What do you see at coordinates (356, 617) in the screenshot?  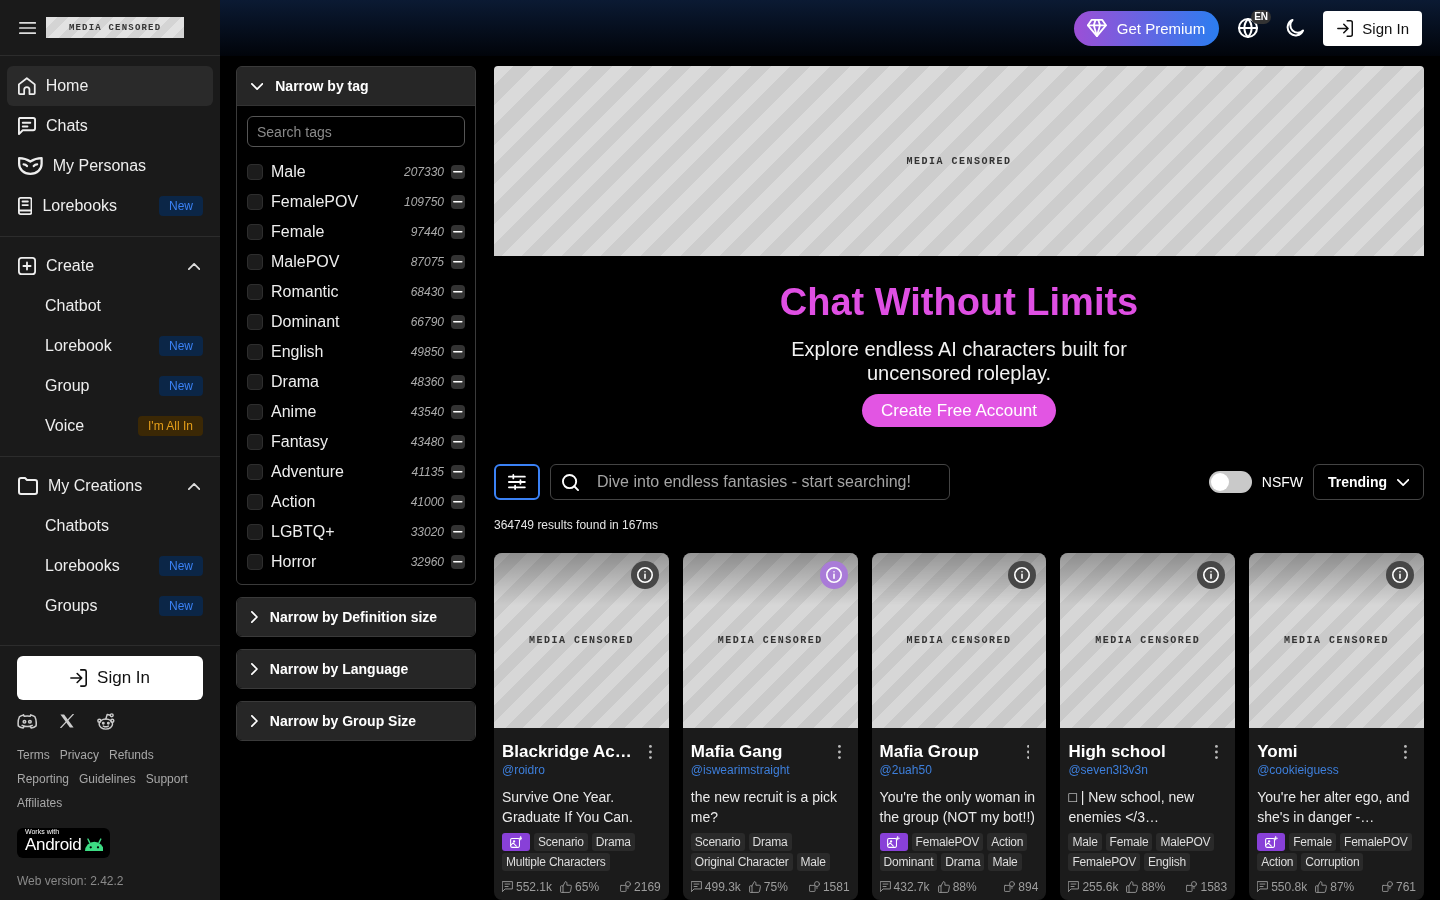 I see `accordion-header: Narrow by Definition size` at bounding box center [356, 617].